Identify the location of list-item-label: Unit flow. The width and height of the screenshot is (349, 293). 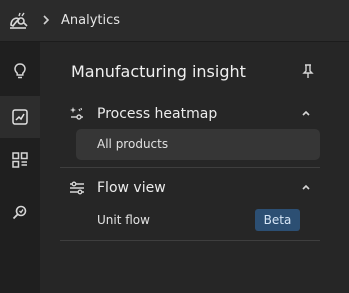
(123, 220).